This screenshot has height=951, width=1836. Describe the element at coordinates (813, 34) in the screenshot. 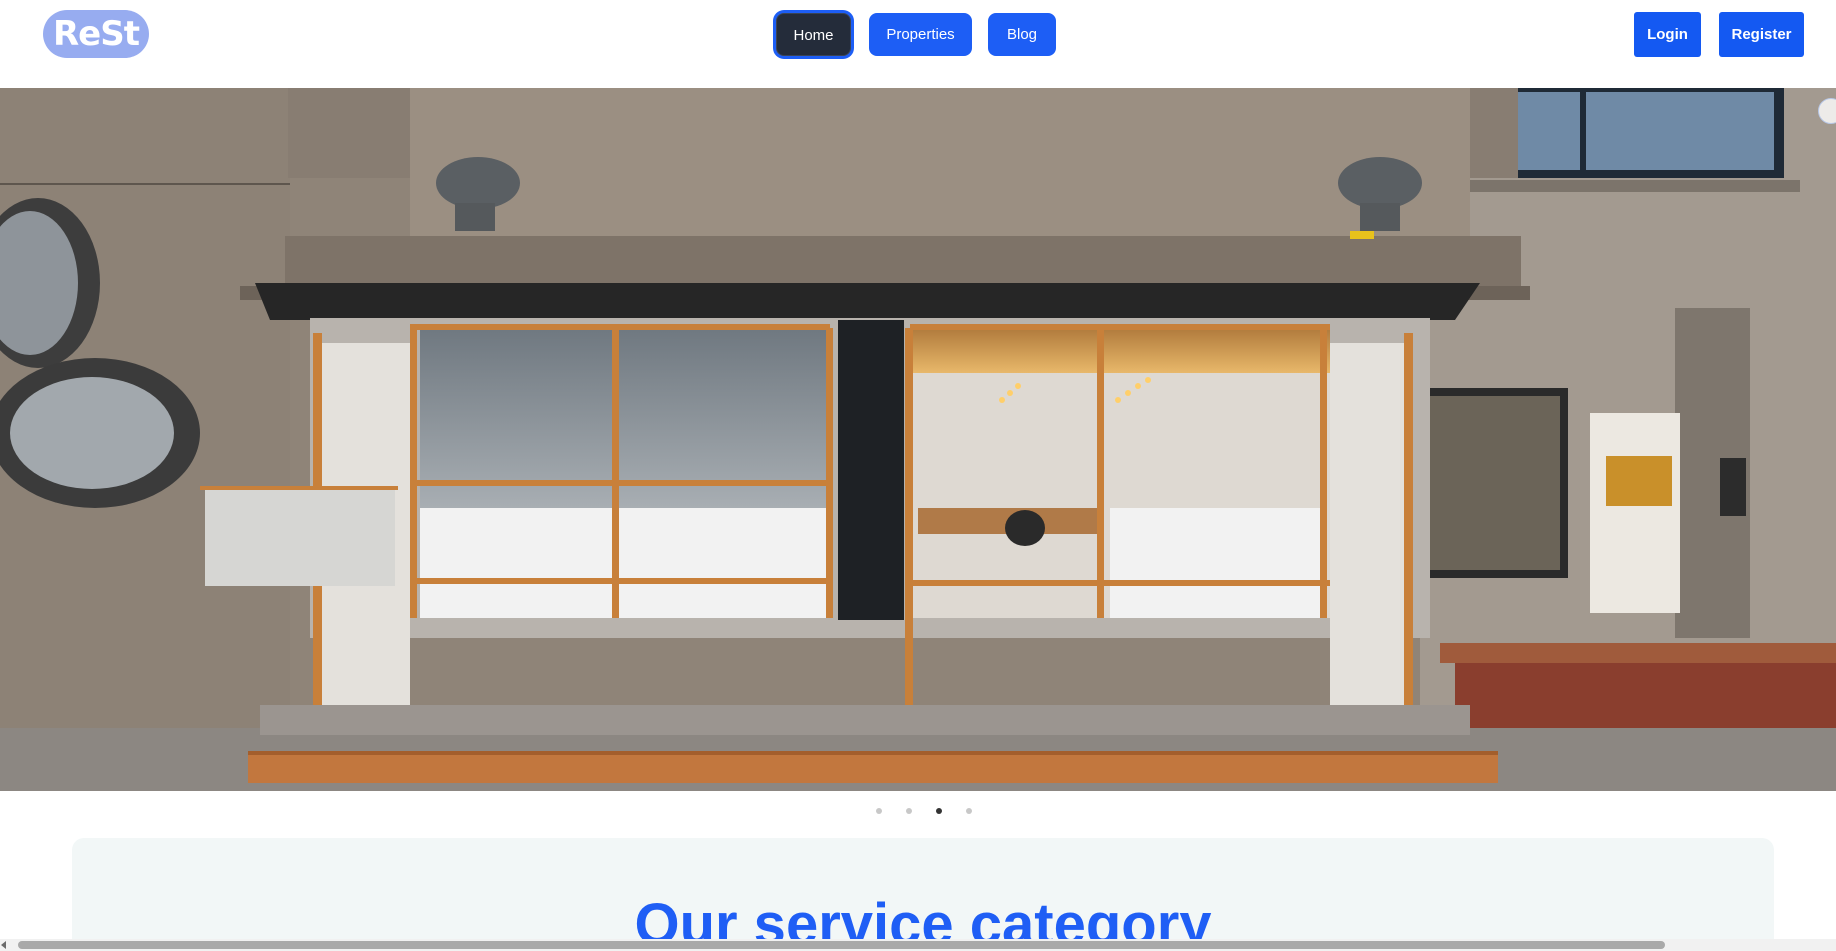

I see `nav-home-button: Home` at that location.